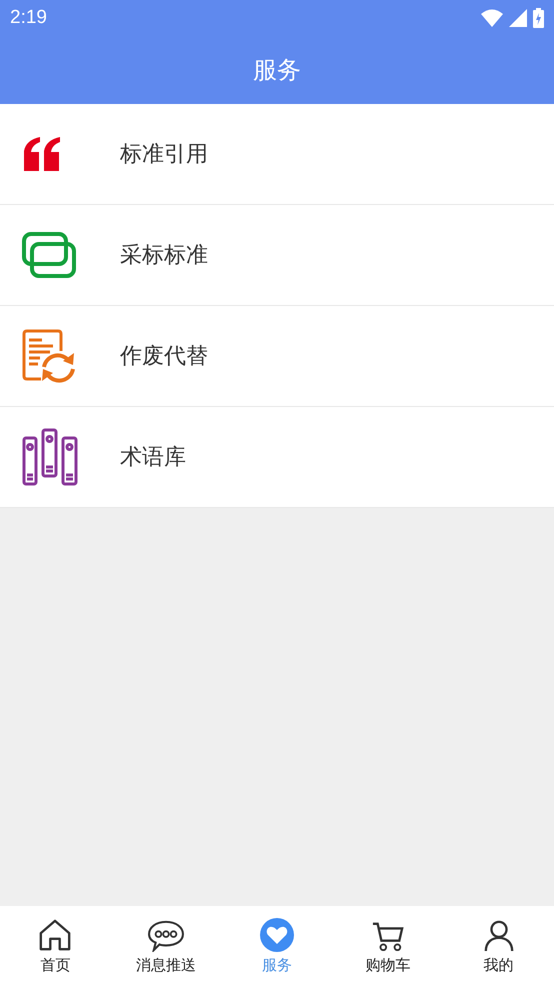  I want to click on nav-tab: 消息推送, so click(166, 945).